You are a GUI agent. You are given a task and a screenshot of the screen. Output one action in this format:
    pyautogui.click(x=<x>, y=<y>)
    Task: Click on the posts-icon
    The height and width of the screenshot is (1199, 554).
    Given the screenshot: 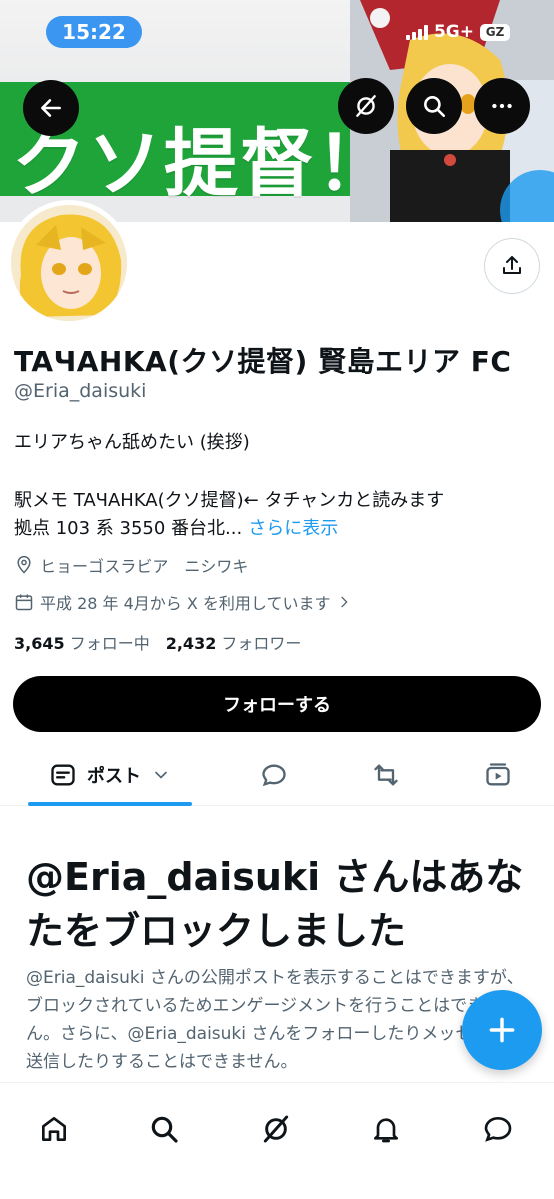 What is the action you would take?
    pyautogui.click(x=63, y=775)
    